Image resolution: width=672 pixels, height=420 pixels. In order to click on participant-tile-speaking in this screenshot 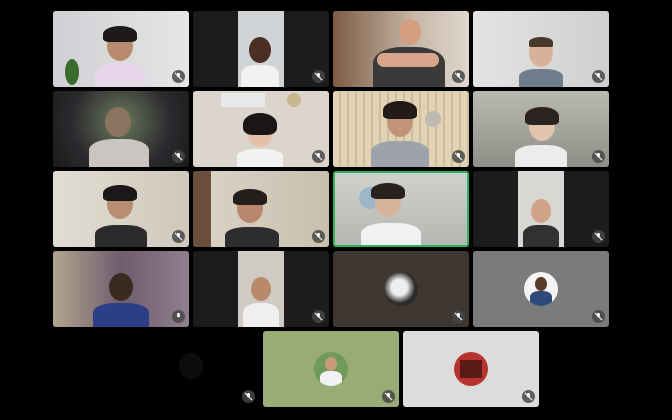, I will do `click(401, 209)`.